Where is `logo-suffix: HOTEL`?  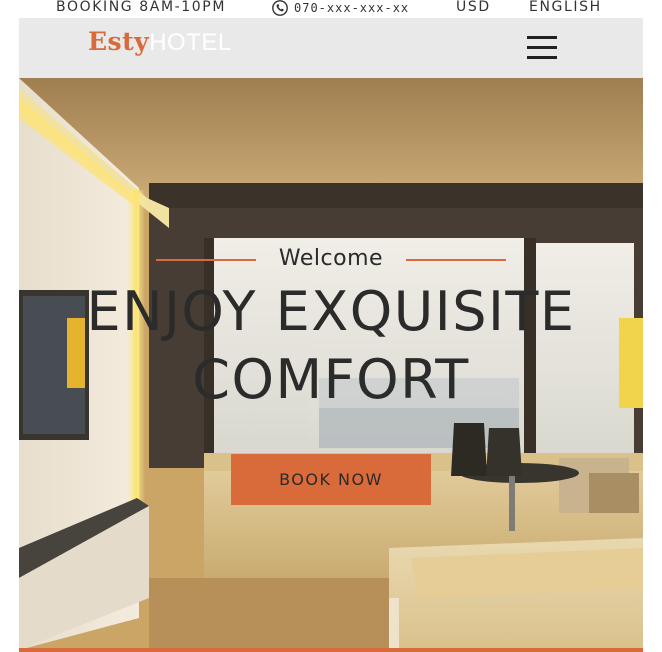 logo-suffix: HOTEL is located at coordinates (190, 42).